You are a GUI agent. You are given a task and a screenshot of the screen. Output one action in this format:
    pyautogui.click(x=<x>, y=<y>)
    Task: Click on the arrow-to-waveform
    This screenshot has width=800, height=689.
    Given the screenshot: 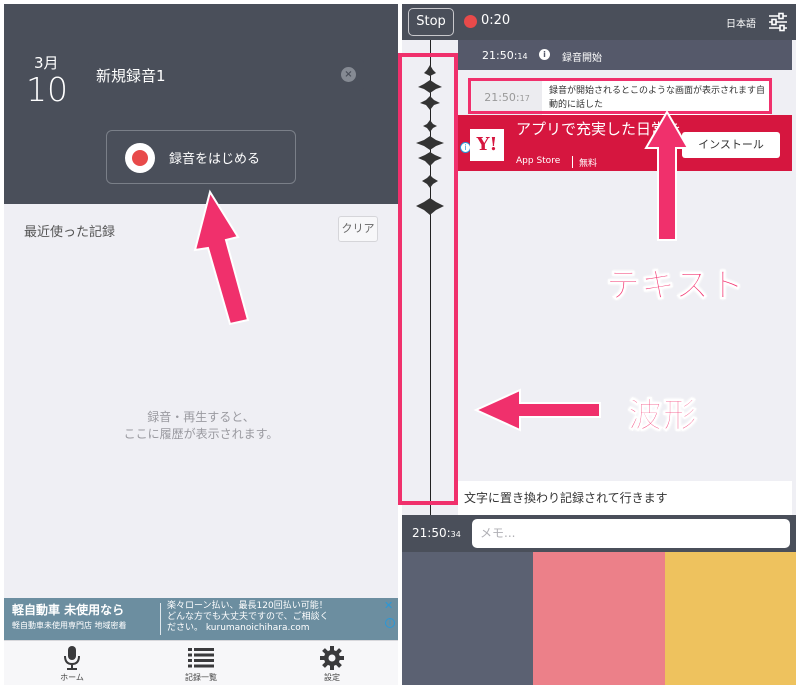 What is the action you would take?
    pyautogui.click(x=537, y=410)
    